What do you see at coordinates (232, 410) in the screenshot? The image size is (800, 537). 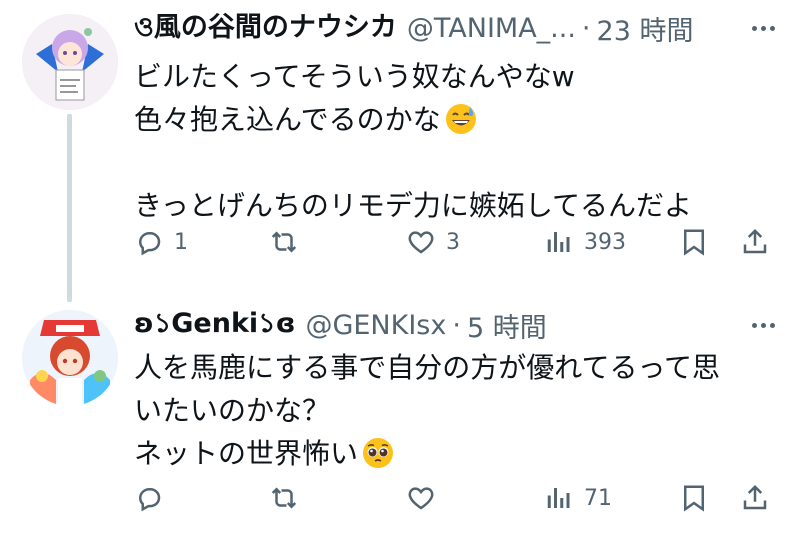 I see `tweet-line: いたいのかな？` at bounding box center [232, 410].